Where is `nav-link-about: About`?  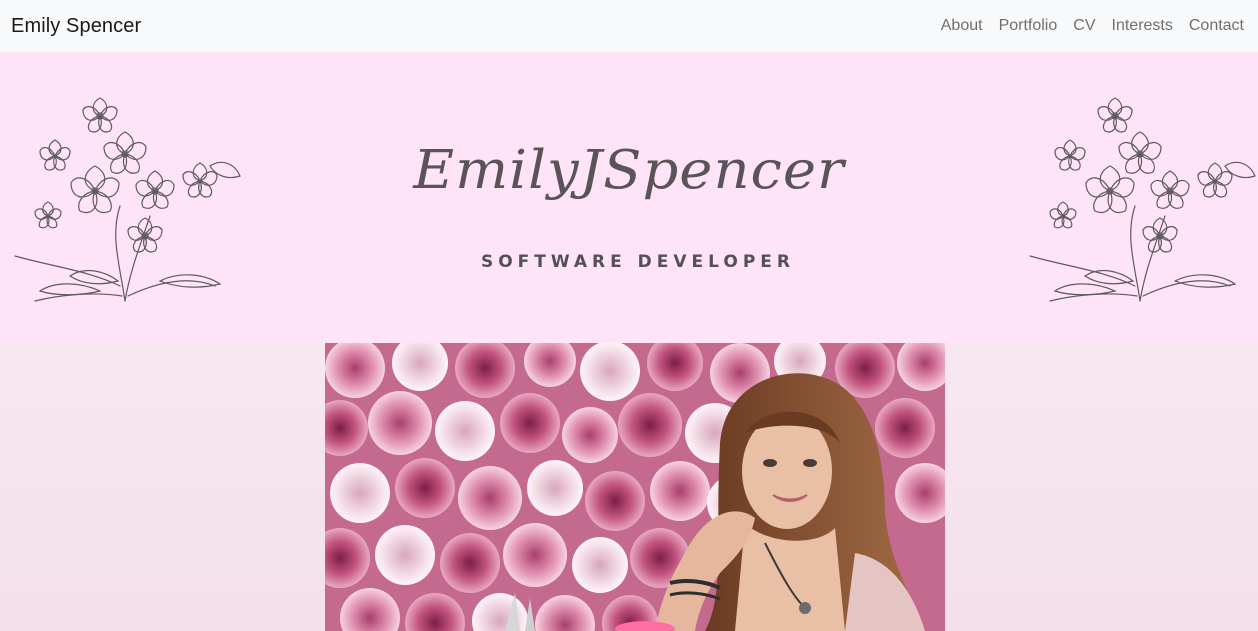
nav-link-about: About is located at coordinates (962, 26).